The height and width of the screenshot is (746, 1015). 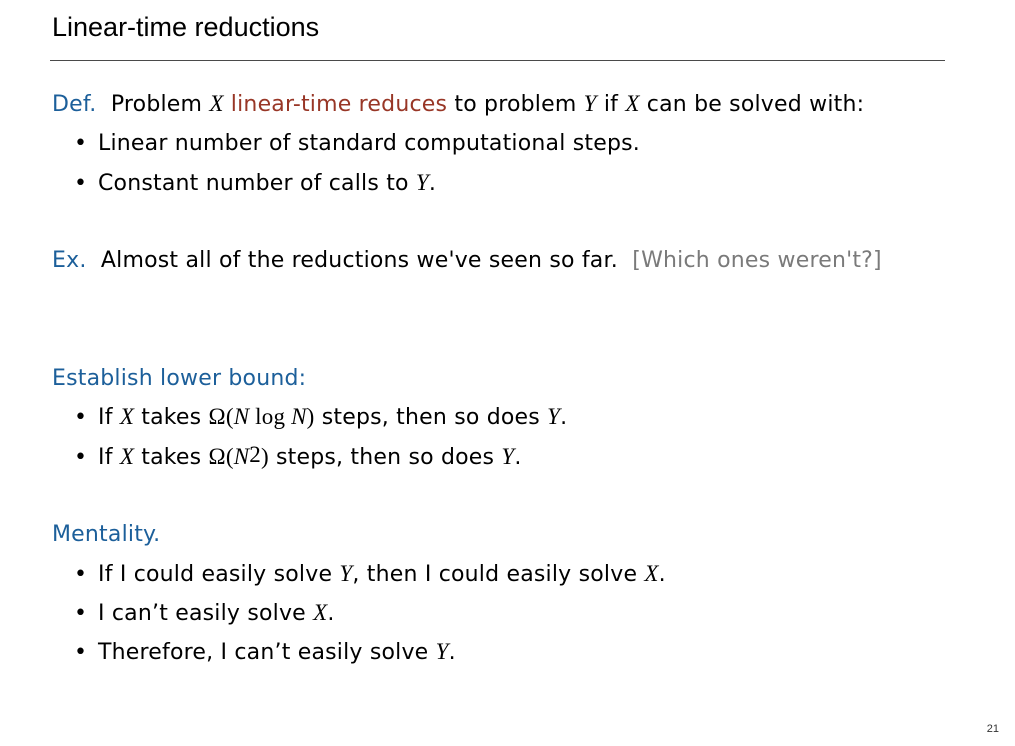 I want to click on lb1-close: ), so click(x=310, y=416).